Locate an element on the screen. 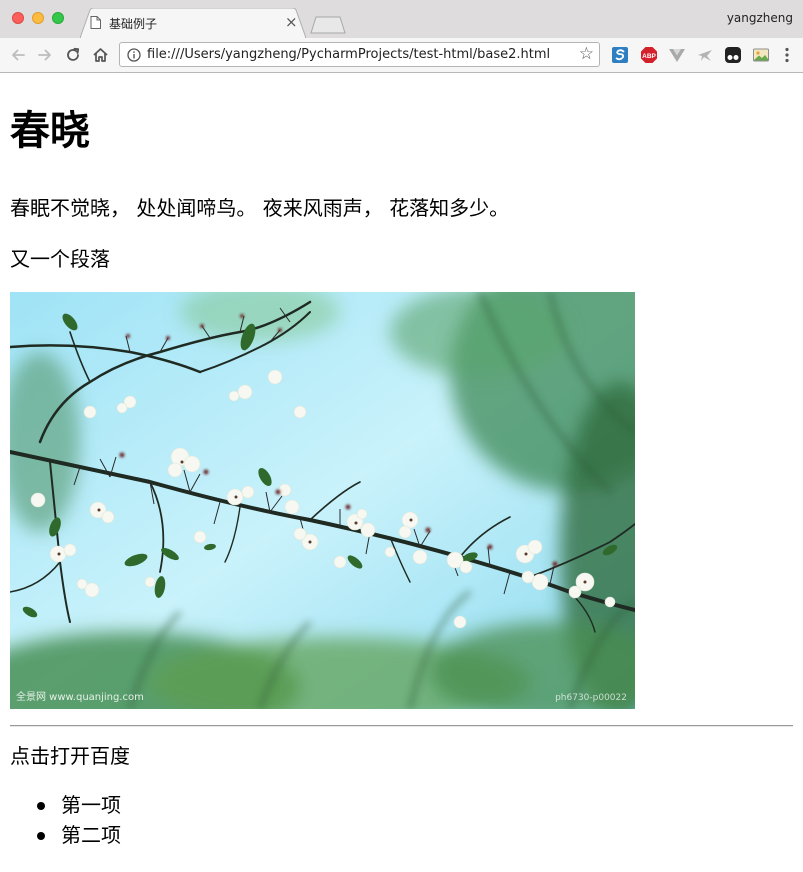 Image resolution: width=803 pixels, height=872 pixels. reload-icon is located at coordinates (73, 54).